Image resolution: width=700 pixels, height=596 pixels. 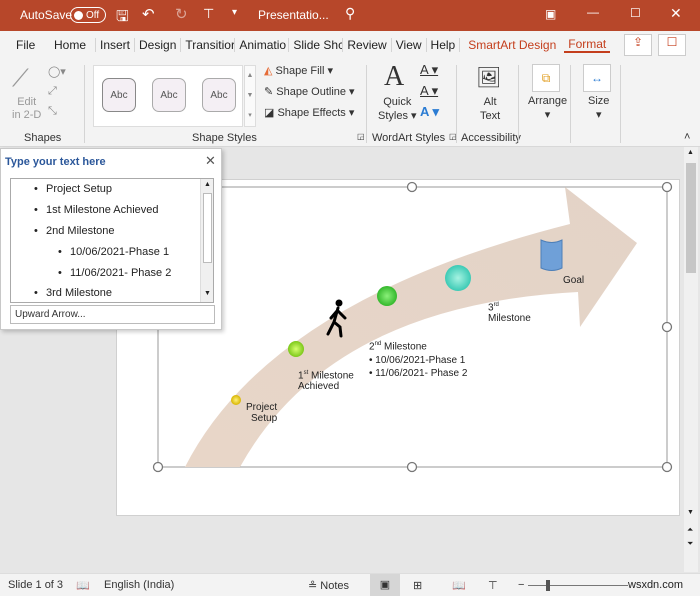 I want to click on reading-view-button: 📖, so click(x=459, y=585).